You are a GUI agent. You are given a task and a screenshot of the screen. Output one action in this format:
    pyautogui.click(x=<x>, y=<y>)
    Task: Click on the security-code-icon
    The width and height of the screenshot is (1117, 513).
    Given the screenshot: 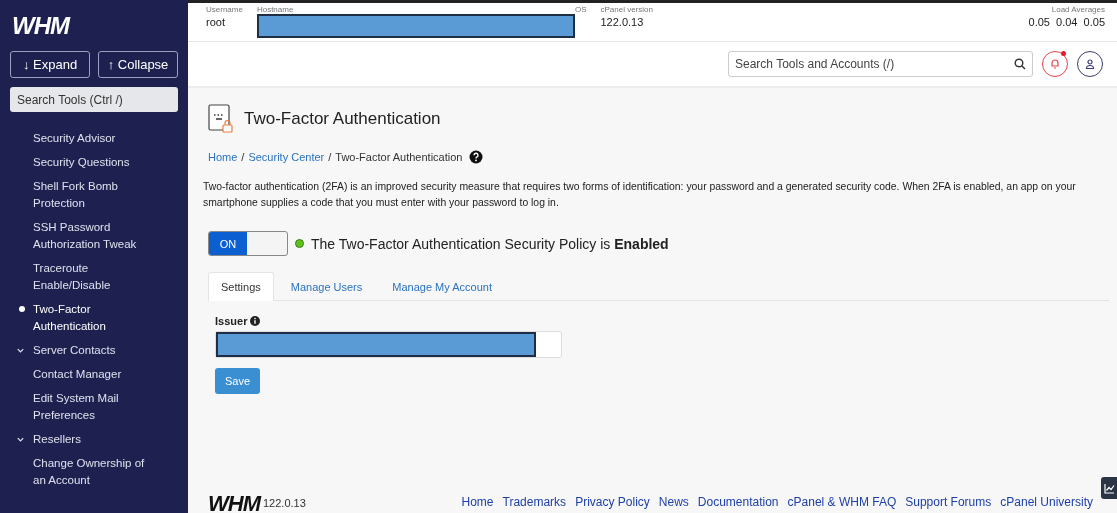 What is the action you would take?
    pyautogui.click(x=221, y=119)
    